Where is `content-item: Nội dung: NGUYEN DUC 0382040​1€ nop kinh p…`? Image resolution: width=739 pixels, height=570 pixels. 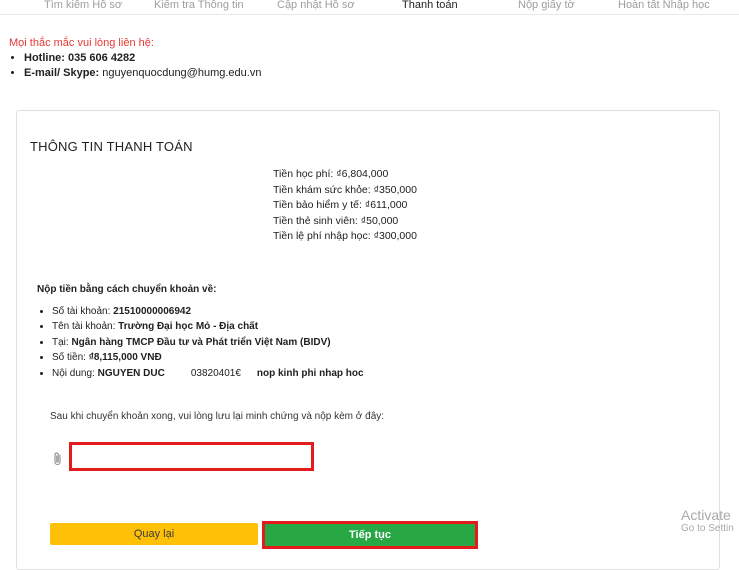
content-item: Nội dung: NGUYEN DUC 0382040​1€ nop kinh p… is located at coordinates (208, 374).